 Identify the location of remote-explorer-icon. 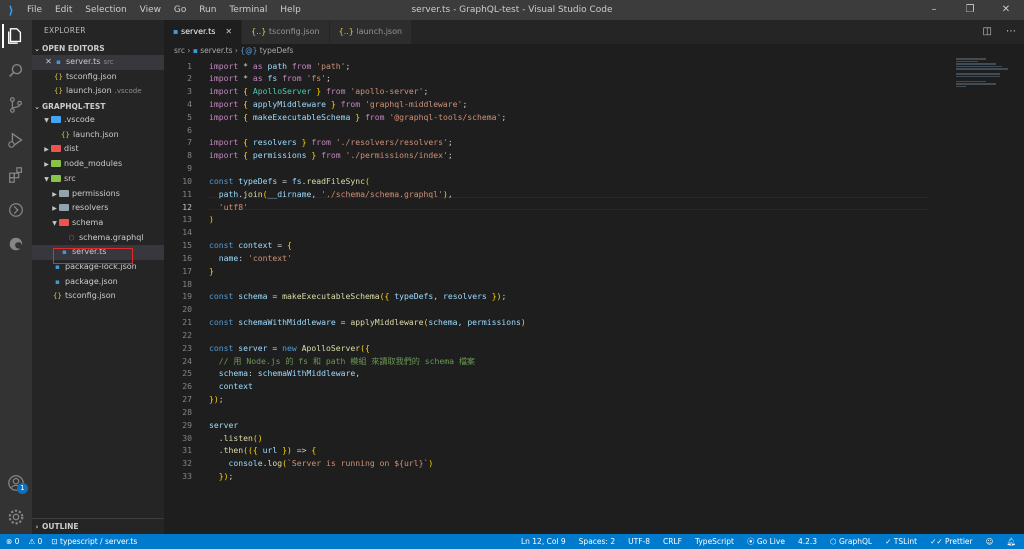
(16, 210).